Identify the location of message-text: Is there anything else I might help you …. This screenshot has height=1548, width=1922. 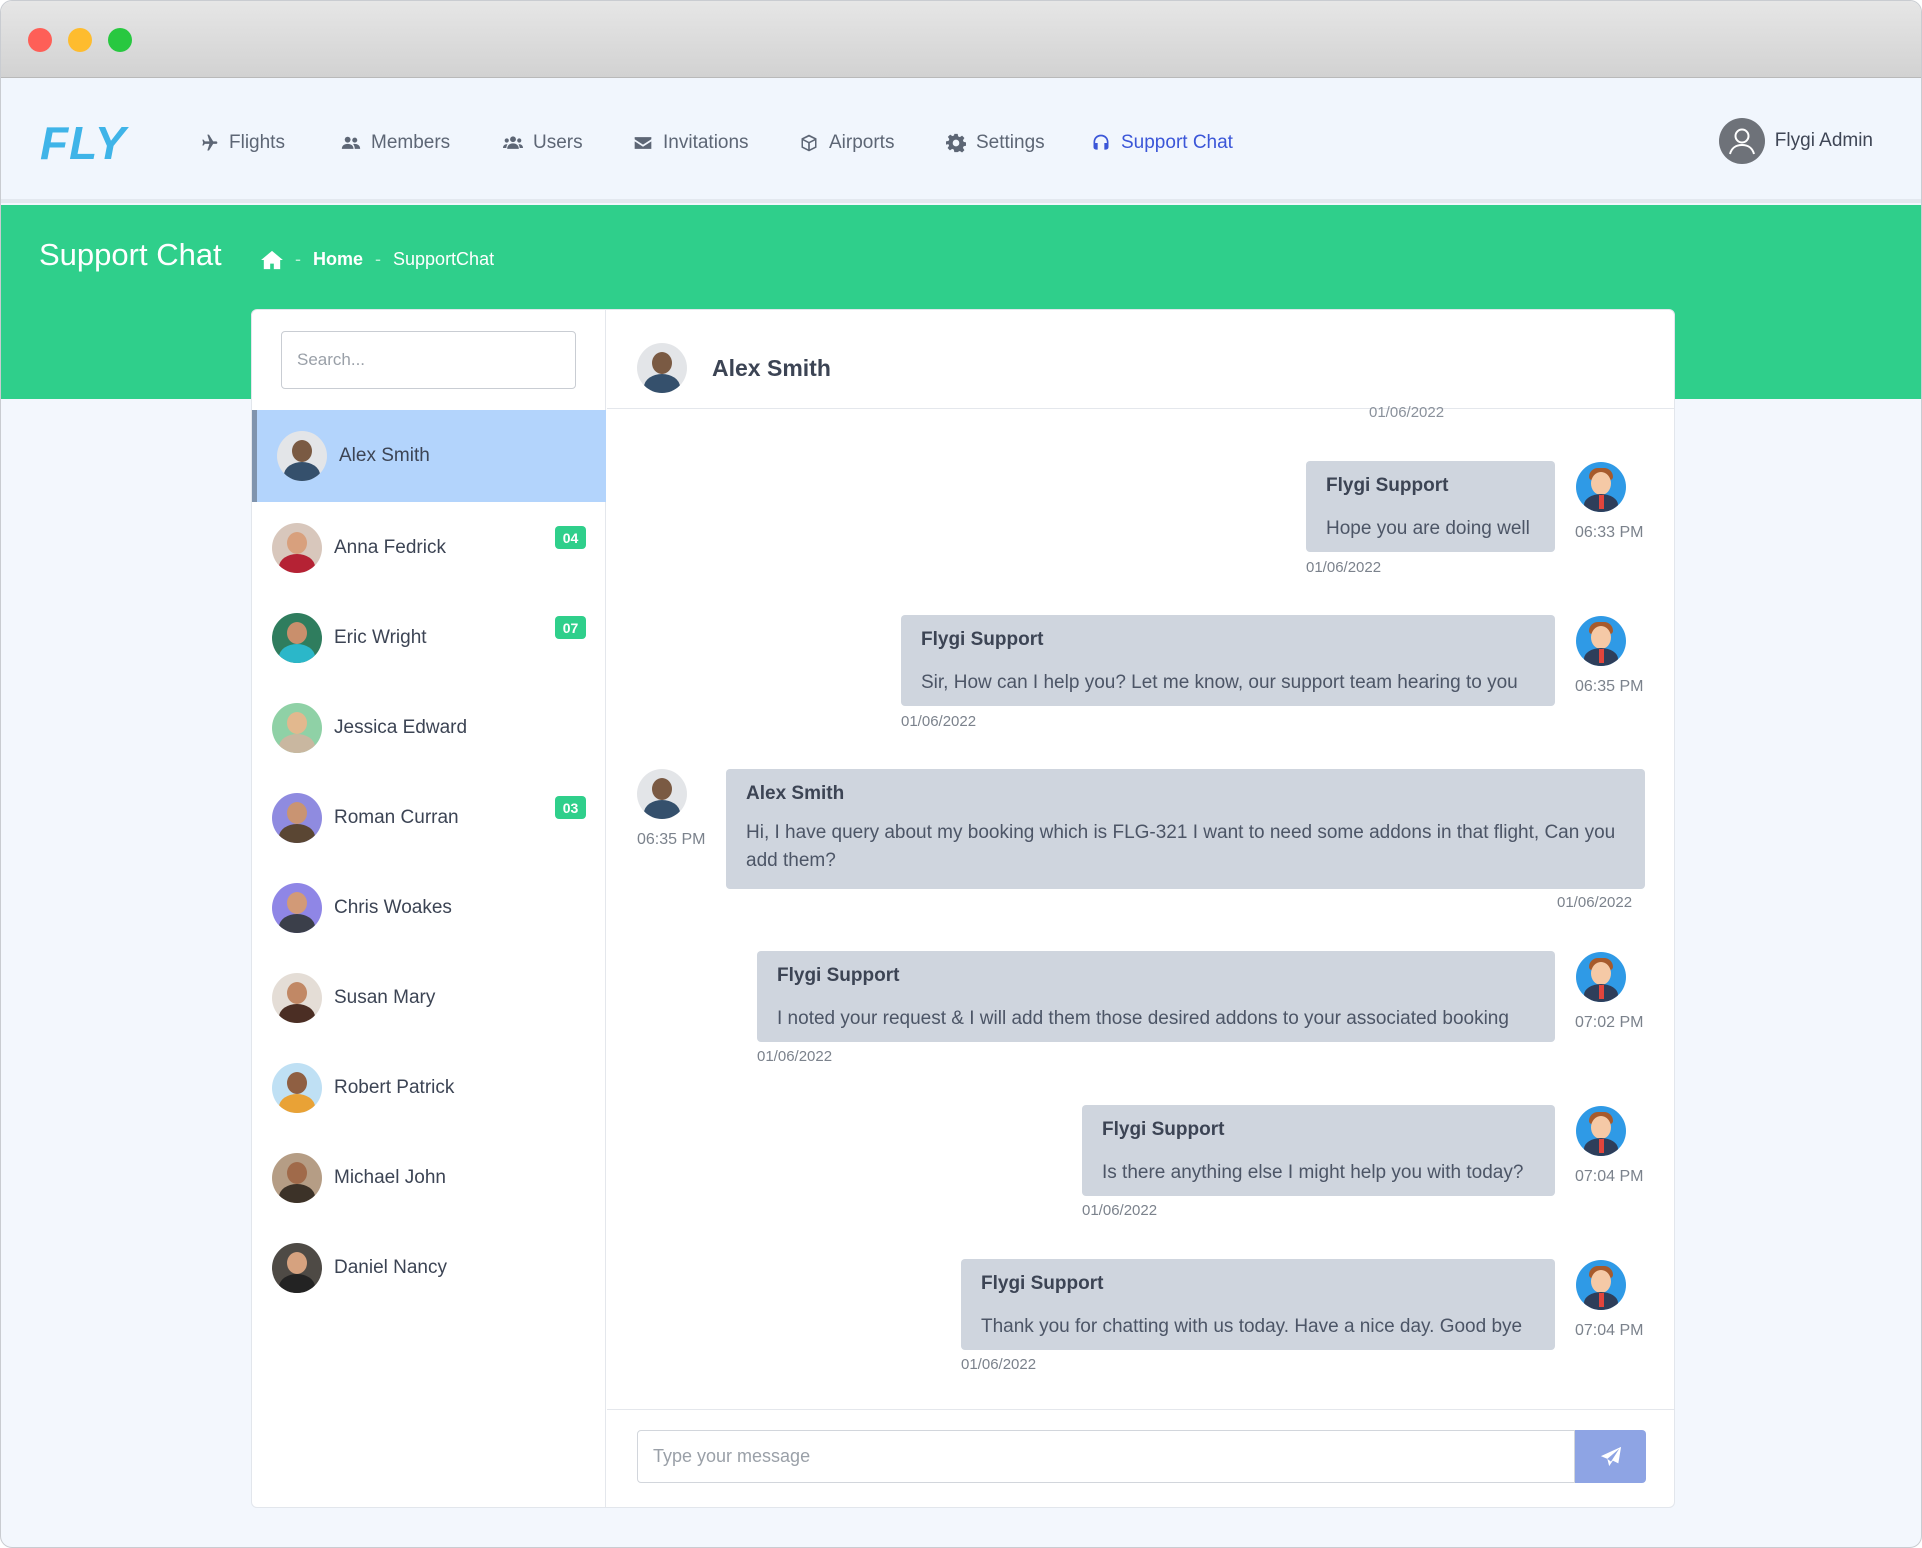
(1313, 1172).